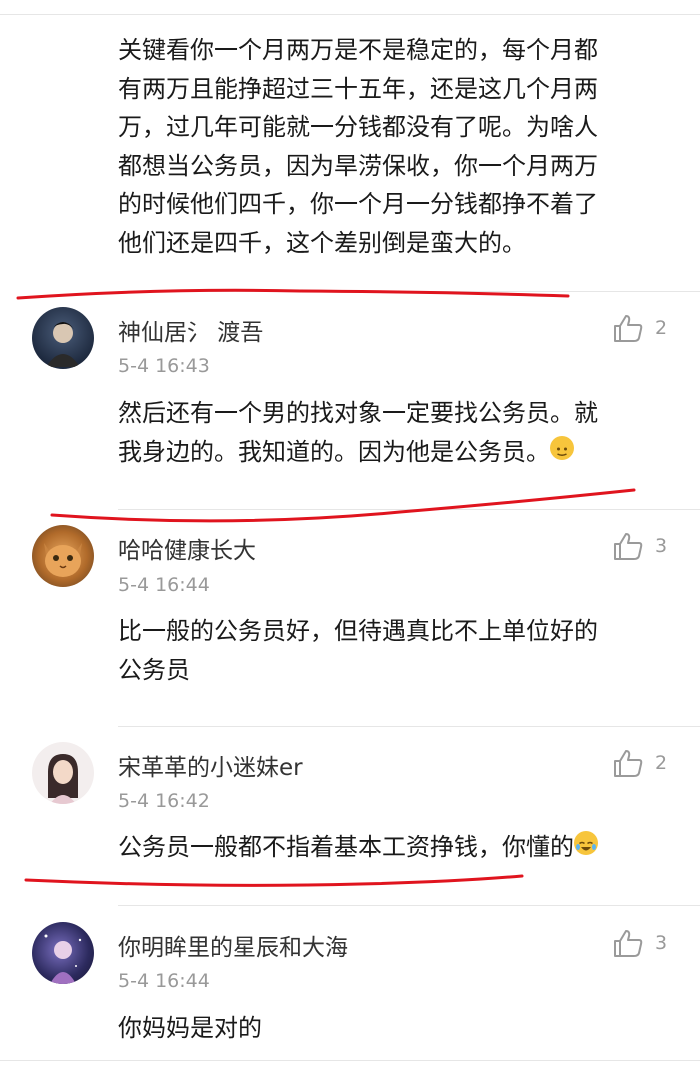  I want to click on comment-text: 公务员一般都不指着基本工资挣钱，你懂的, so click(396, 847).